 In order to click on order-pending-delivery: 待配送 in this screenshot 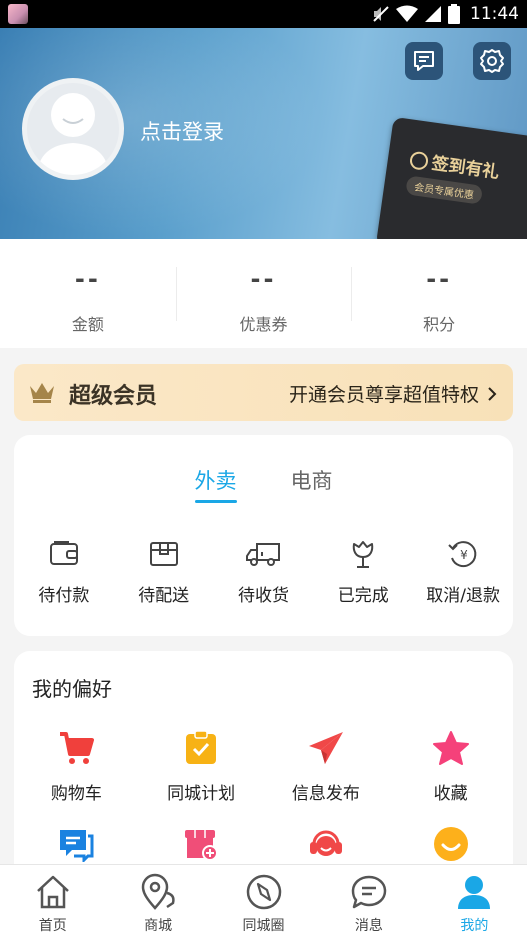, I will do `click(164, 571)`.